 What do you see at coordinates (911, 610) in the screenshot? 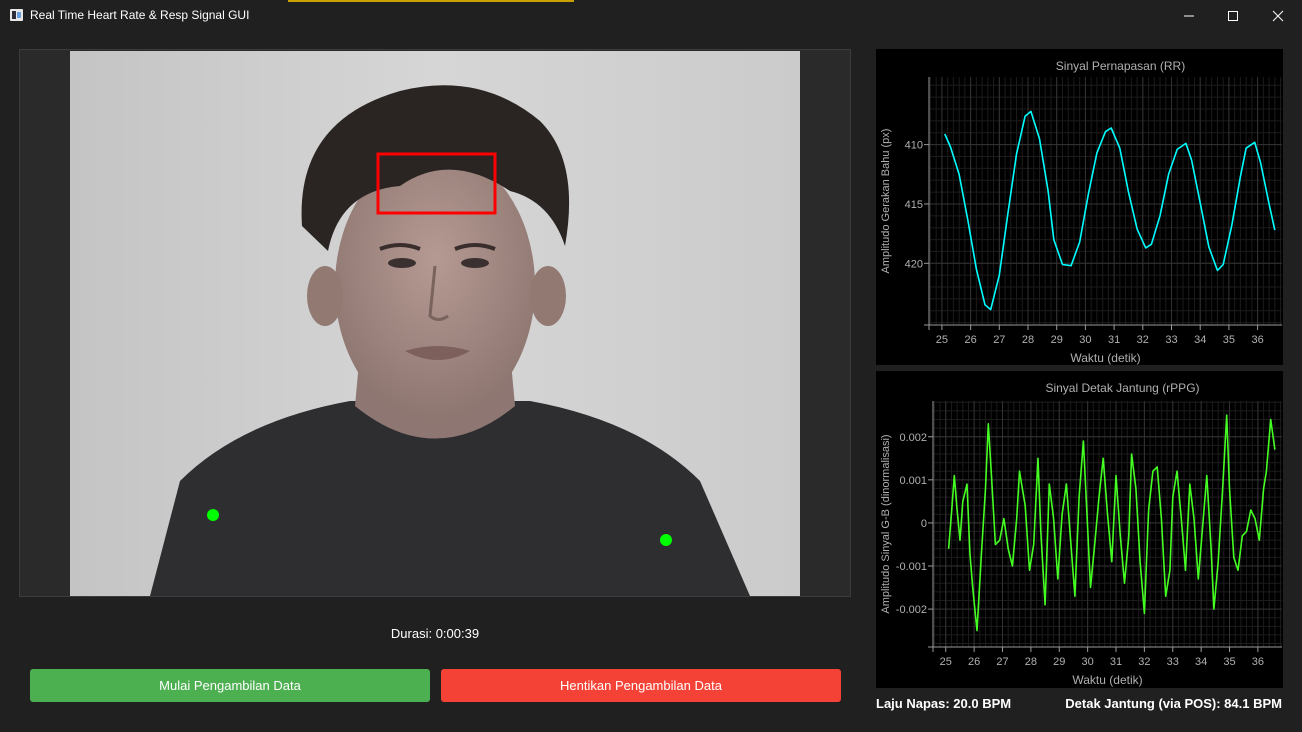
I see `y-tick-label: -0.002` at bounding box center [911, 610].